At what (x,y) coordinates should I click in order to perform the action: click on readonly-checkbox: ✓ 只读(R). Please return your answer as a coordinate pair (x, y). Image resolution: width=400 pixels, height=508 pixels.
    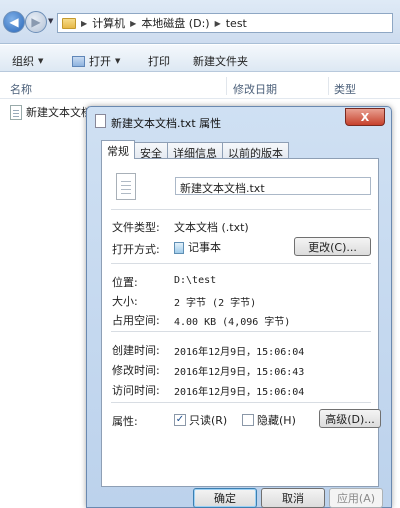
    Looking at the image, I should click on (200, 420).